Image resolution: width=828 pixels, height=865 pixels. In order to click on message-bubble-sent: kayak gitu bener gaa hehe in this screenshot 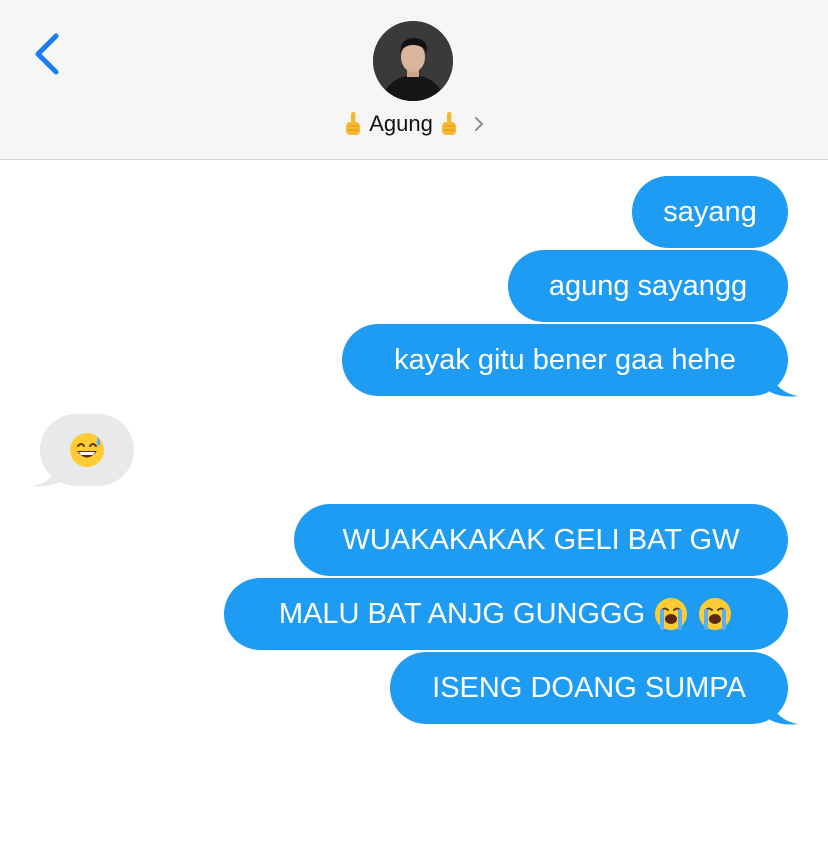, I will do `click(565, 360)`.